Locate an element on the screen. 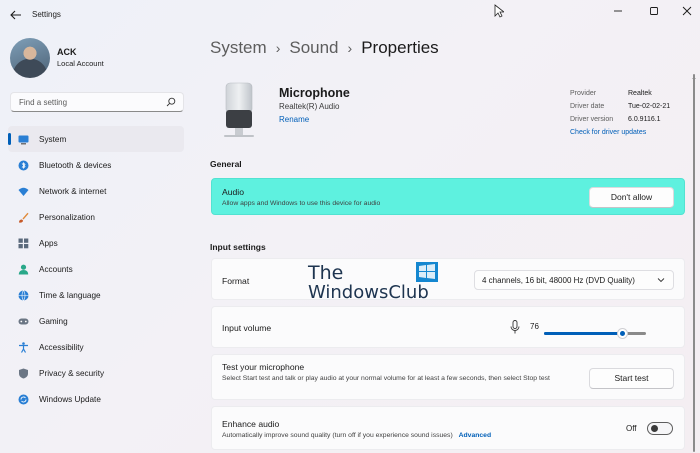 The height and width of the screenshot is (453, 700). wifi-icon is located at coordinates (23, 191).